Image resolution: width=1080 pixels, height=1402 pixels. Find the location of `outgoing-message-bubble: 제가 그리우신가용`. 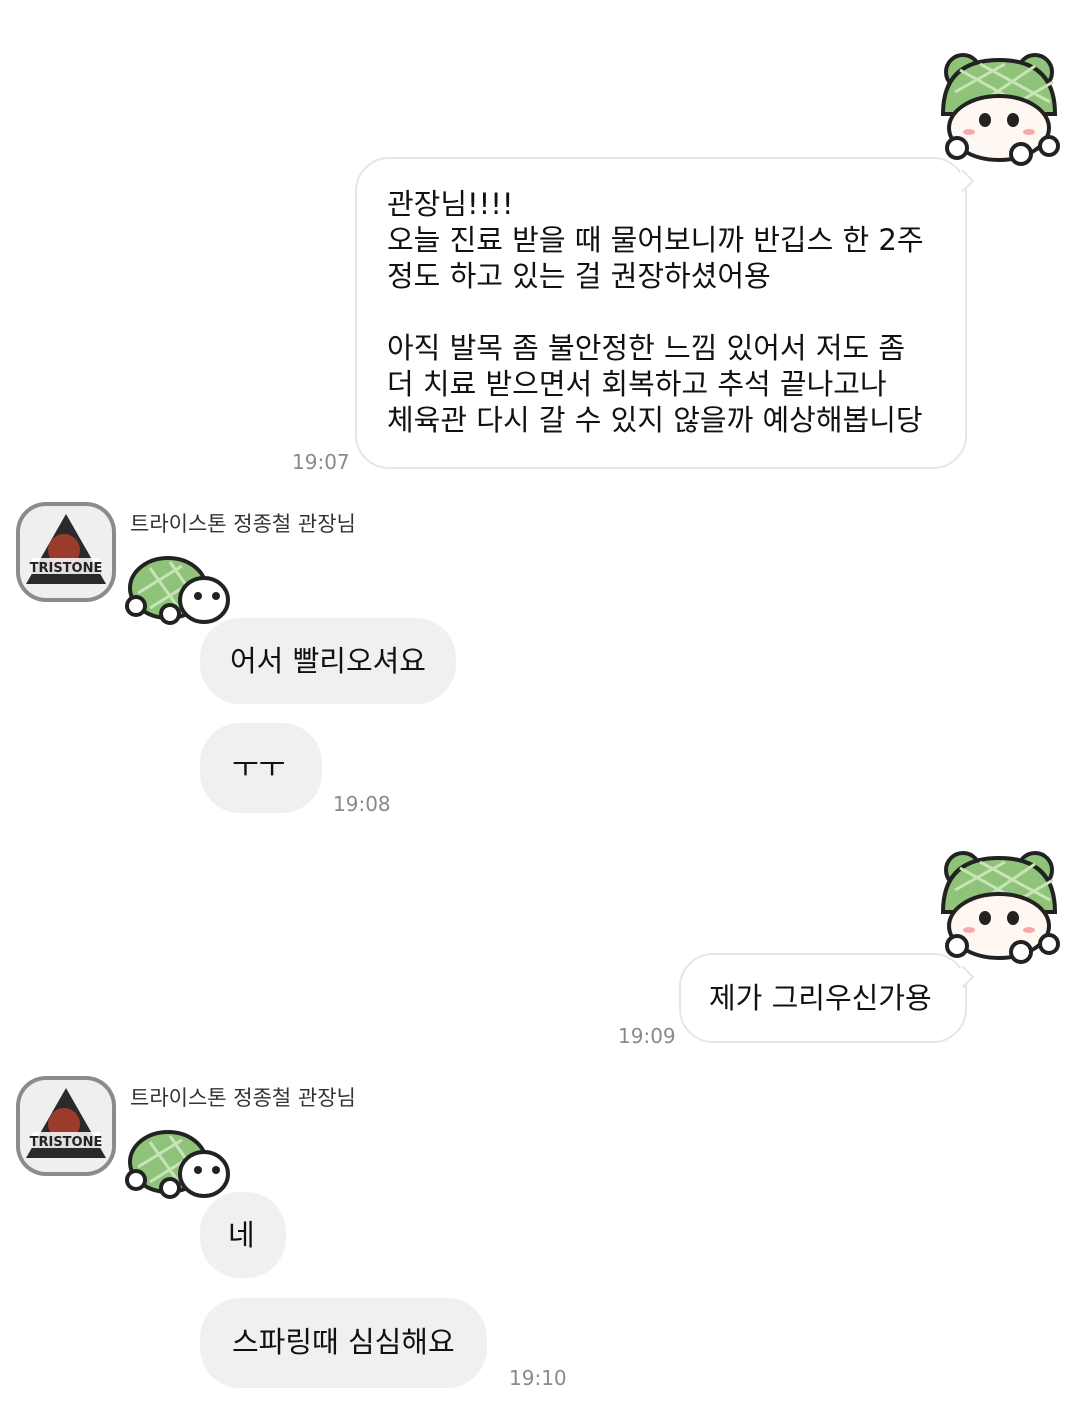

outgoing-message-bubble: 제가 그리우신가용 is located at coordinates (823, 998).